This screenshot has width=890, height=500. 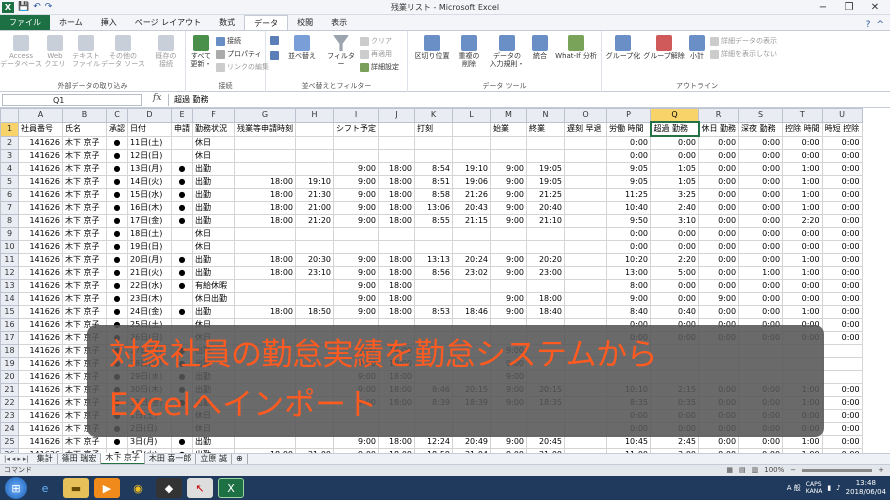 I want to click on cell: 20日(月), so click(x=149, y=260).